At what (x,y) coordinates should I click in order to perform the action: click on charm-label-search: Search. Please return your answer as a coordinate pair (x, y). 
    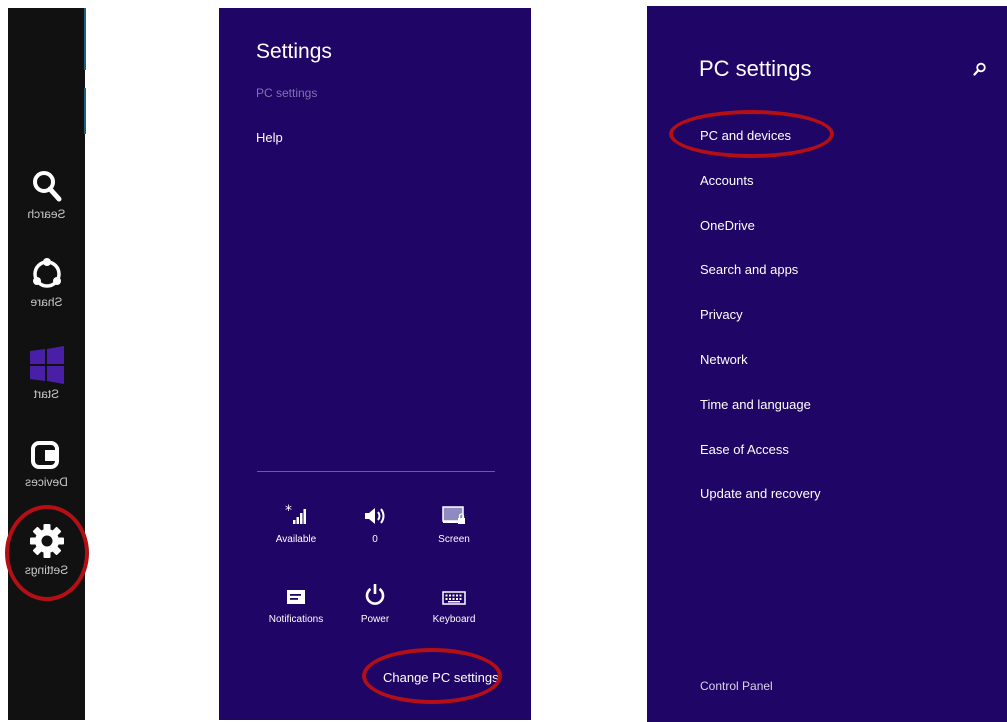
    Looking at the image, I should click on (46, 214).